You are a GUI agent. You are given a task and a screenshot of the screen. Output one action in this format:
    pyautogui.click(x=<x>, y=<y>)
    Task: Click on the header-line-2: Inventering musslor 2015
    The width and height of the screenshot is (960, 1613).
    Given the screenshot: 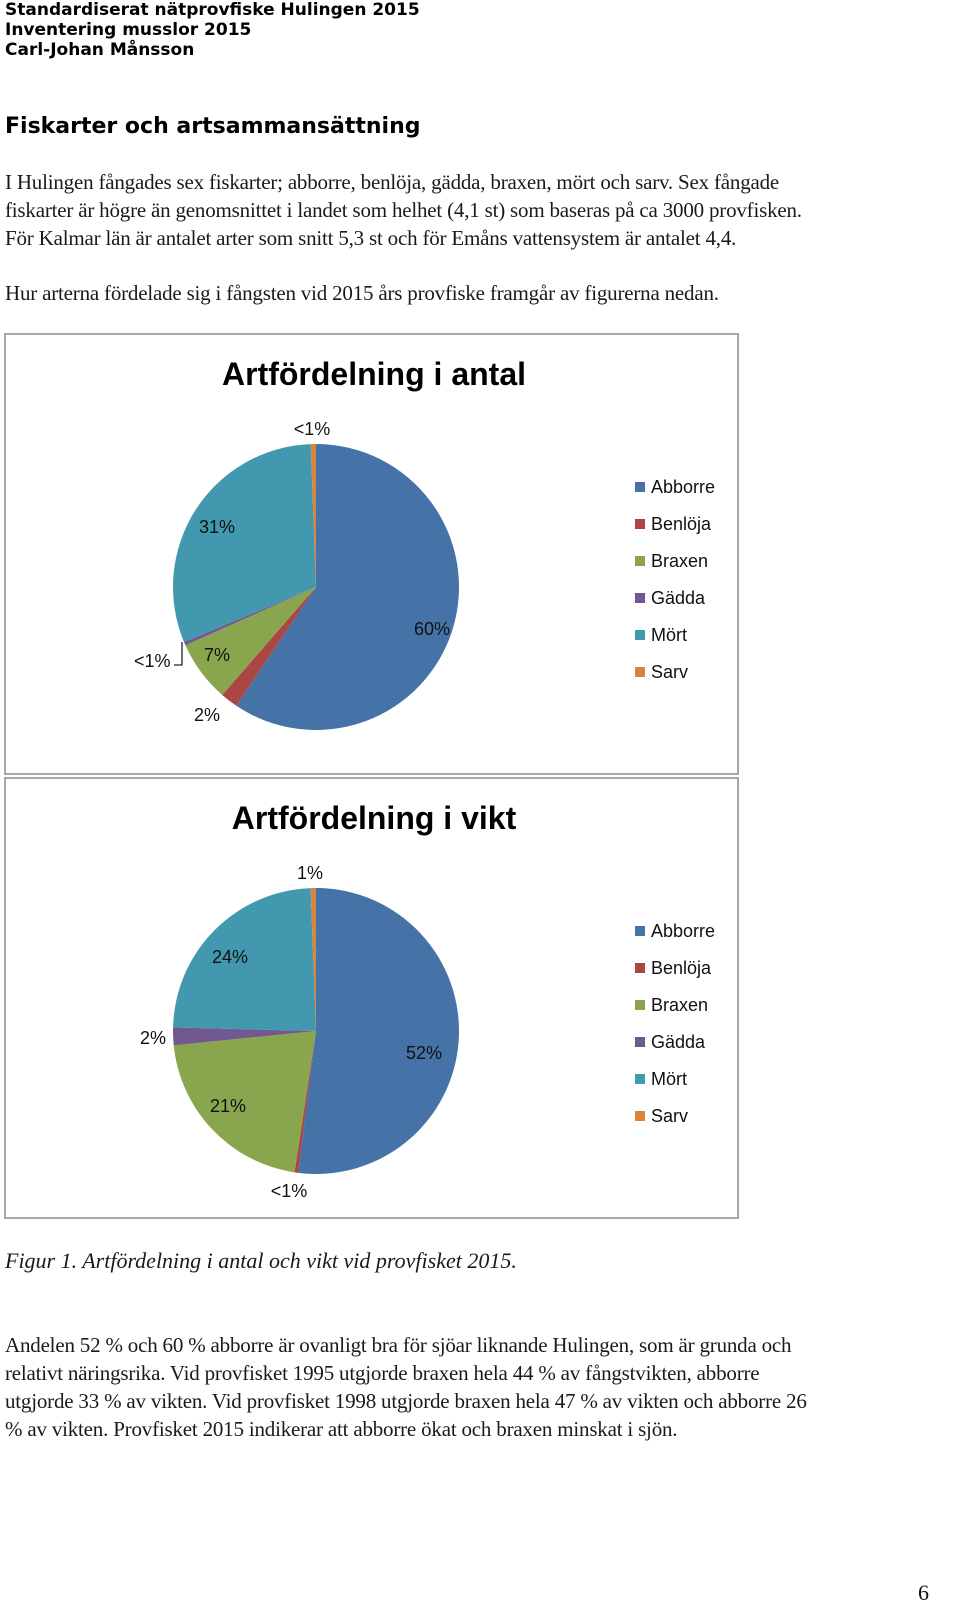 What is the action you would take?
    pyautogui.click(x=128, y=30)
    